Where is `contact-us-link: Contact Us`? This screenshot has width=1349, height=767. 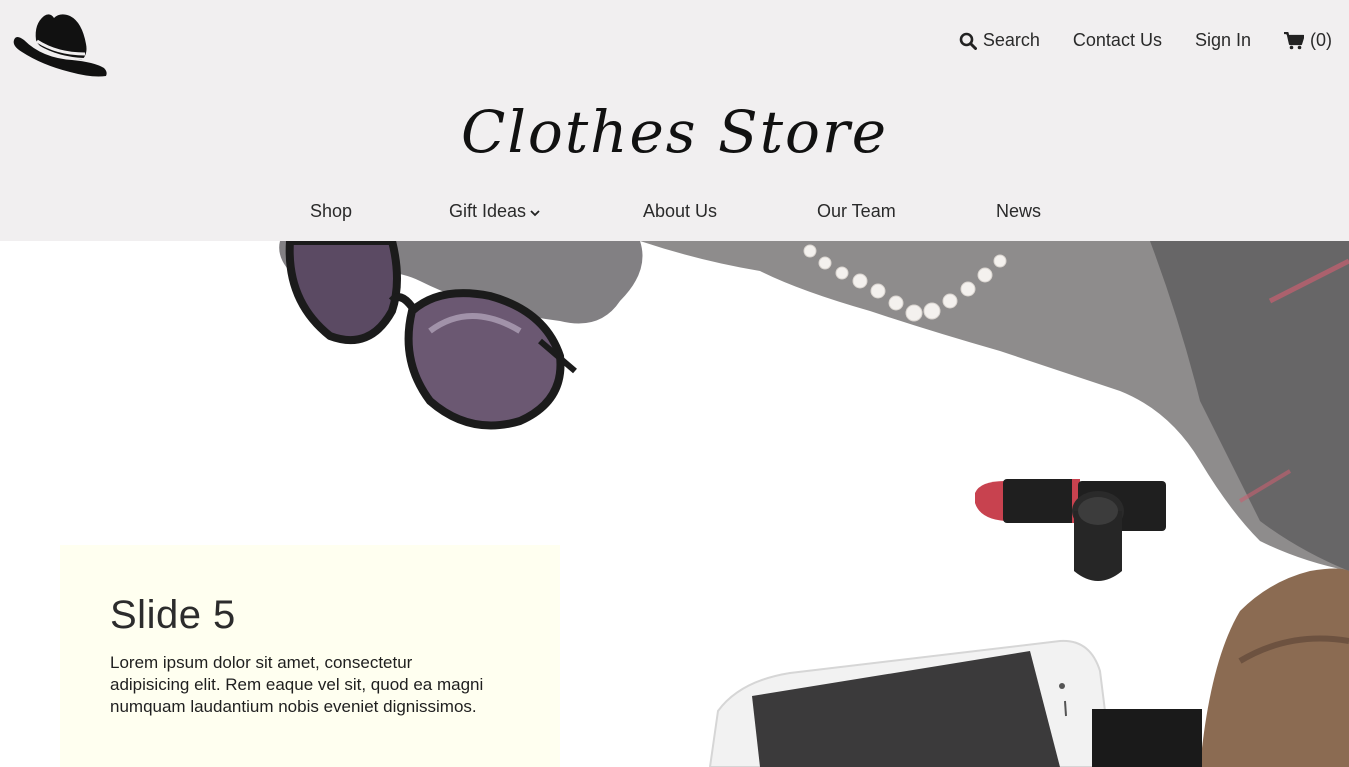 contact-us-link: Contact Us is located at coordinates (1117, 40).